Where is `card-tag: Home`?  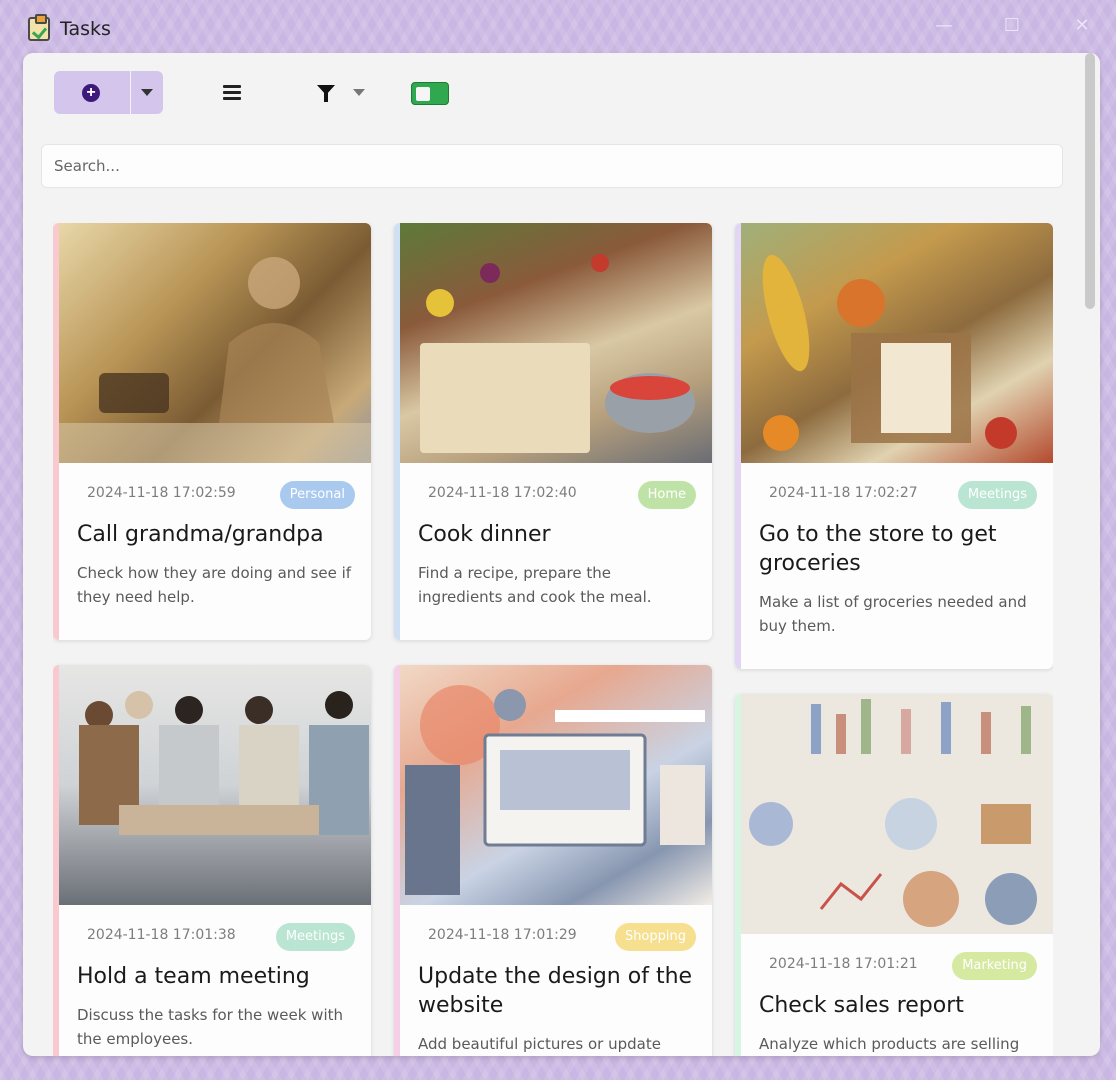 card-tag: Home is located at coordinates (666, 495).